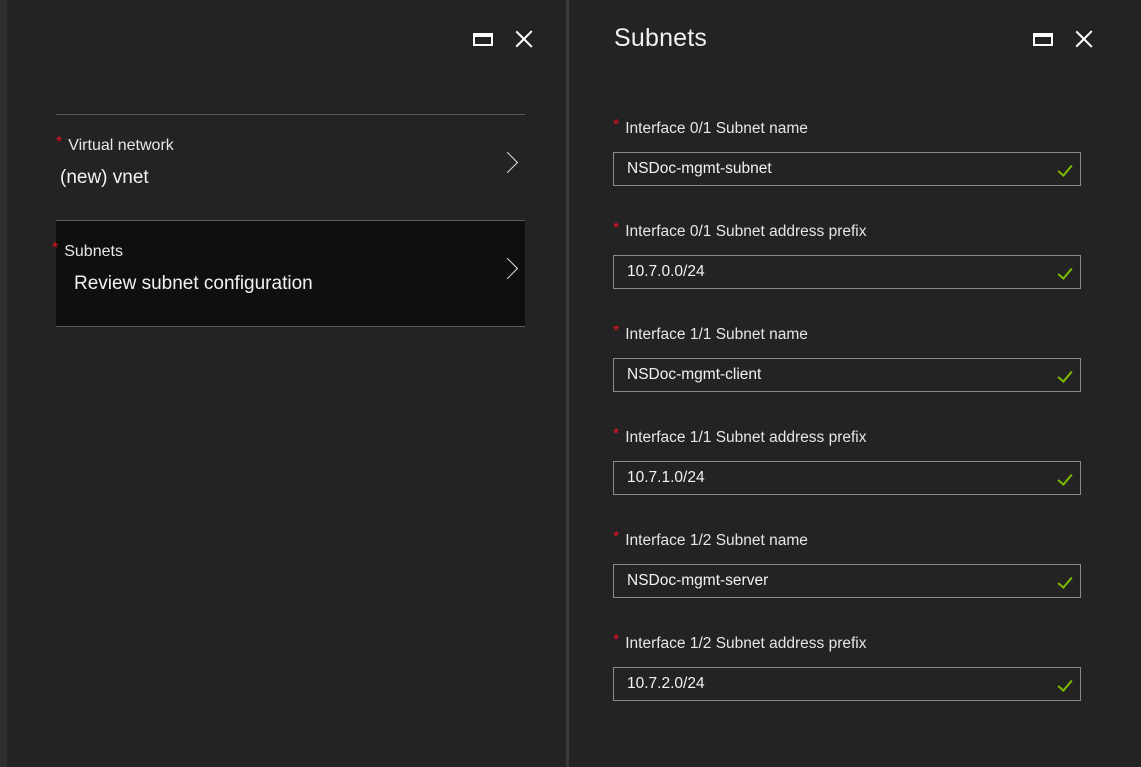 The height and width of the screenshot is (767, 1141). Describe the element at coordinates (104, 177) in the screenshot. I see `menu-item-value: (new) vnet` at that location.